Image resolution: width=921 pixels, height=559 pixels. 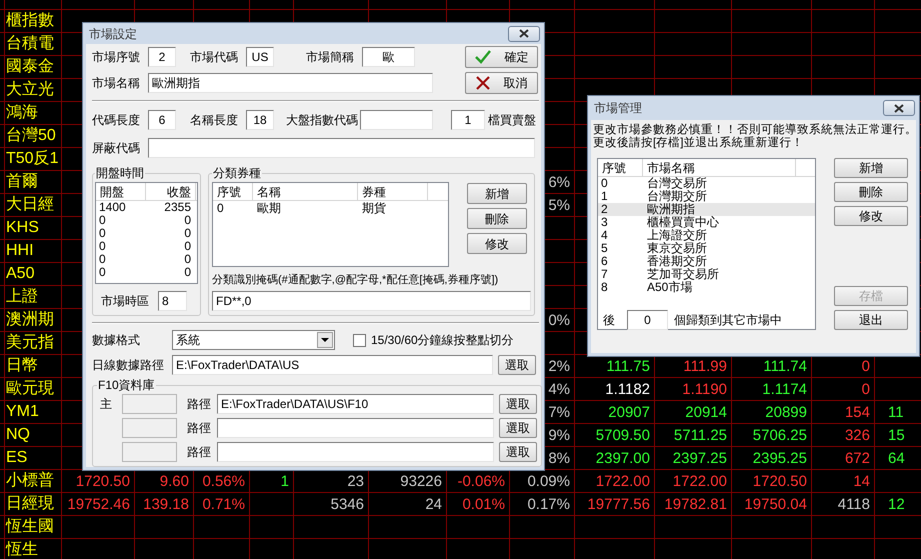 What do you see at coordinates (30, 343) in the screenshot?
I see `instrument-name: 美元指` at bounding box center [30, 343].